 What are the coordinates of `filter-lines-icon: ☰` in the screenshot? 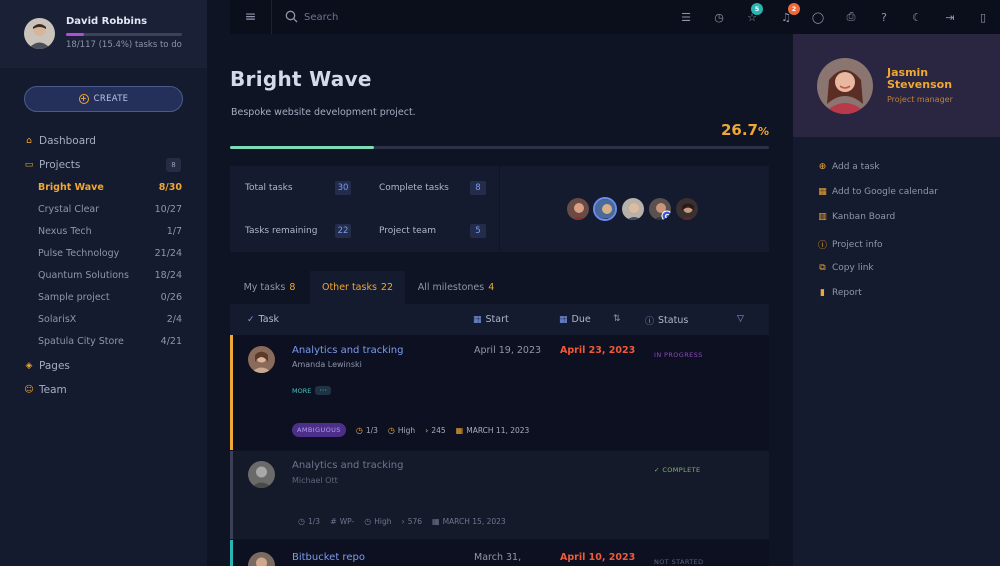 It's located at (686, 17).